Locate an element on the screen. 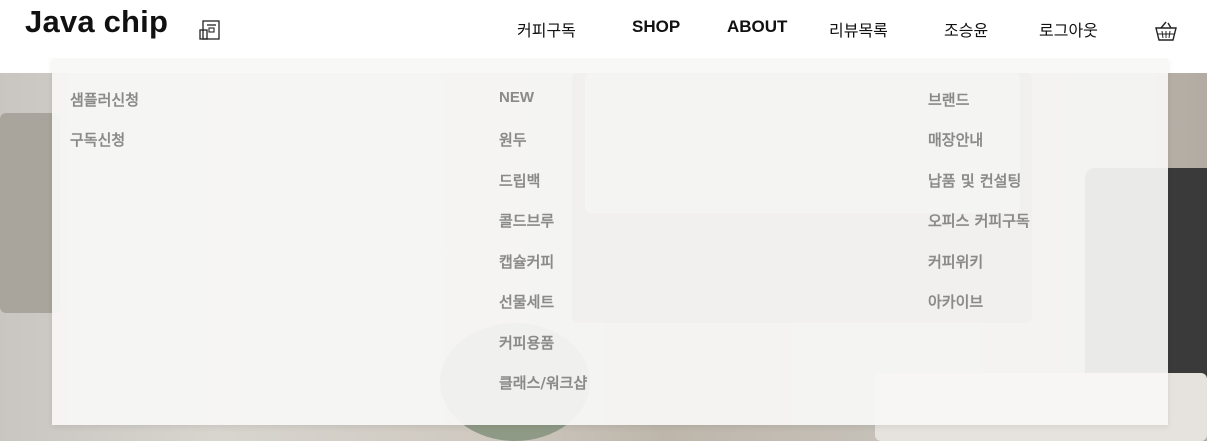 Image resolution: width=1207 pixels, height=441 pixels. menu-item-beans: 원두 is located at coordinates (513, 139).